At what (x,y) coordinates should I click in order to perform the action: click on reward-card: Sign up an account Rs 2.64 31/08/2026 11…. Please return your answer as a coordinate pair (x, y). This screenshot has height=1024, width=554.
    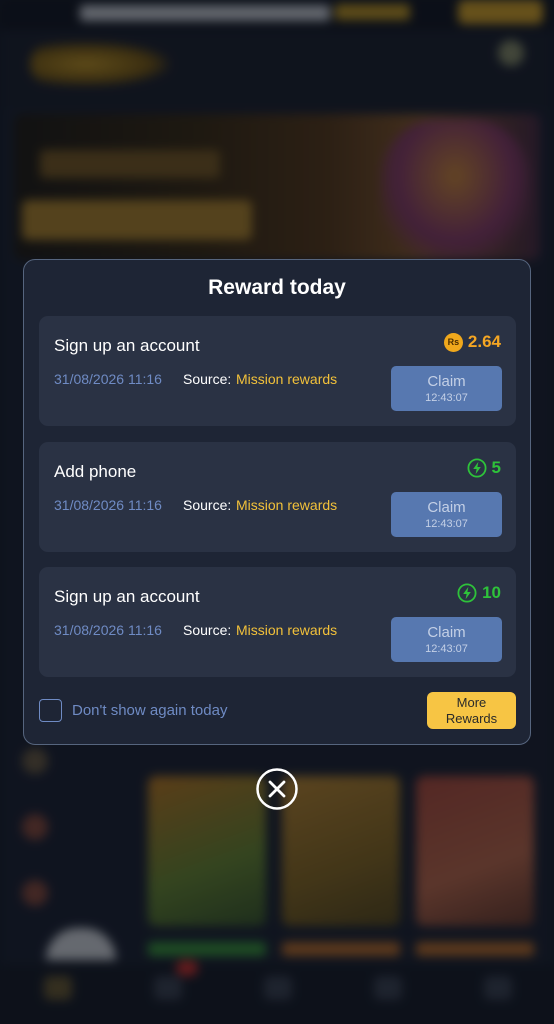
    Looking at the image, I should click on (277, 371).